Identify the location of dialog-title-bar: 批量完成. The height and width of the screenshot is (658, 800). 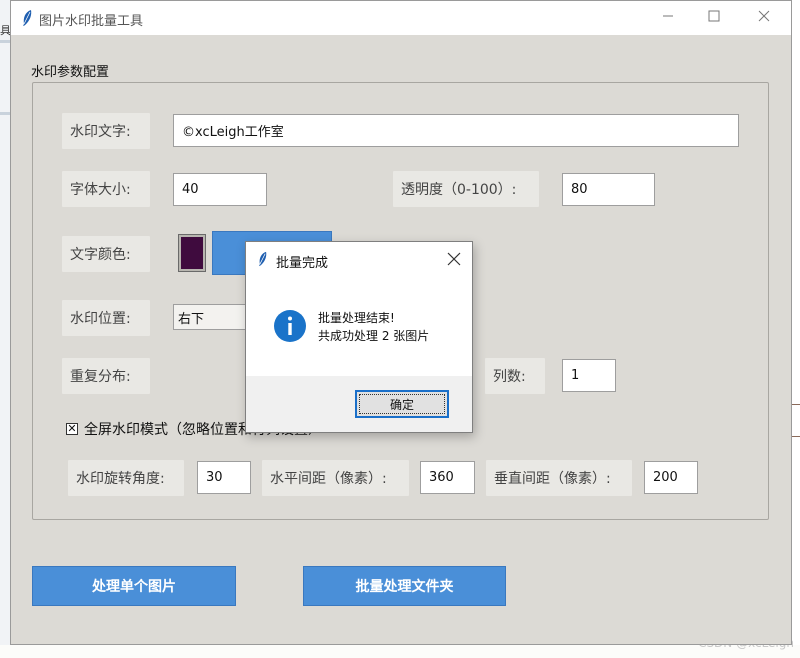
(359, 259).